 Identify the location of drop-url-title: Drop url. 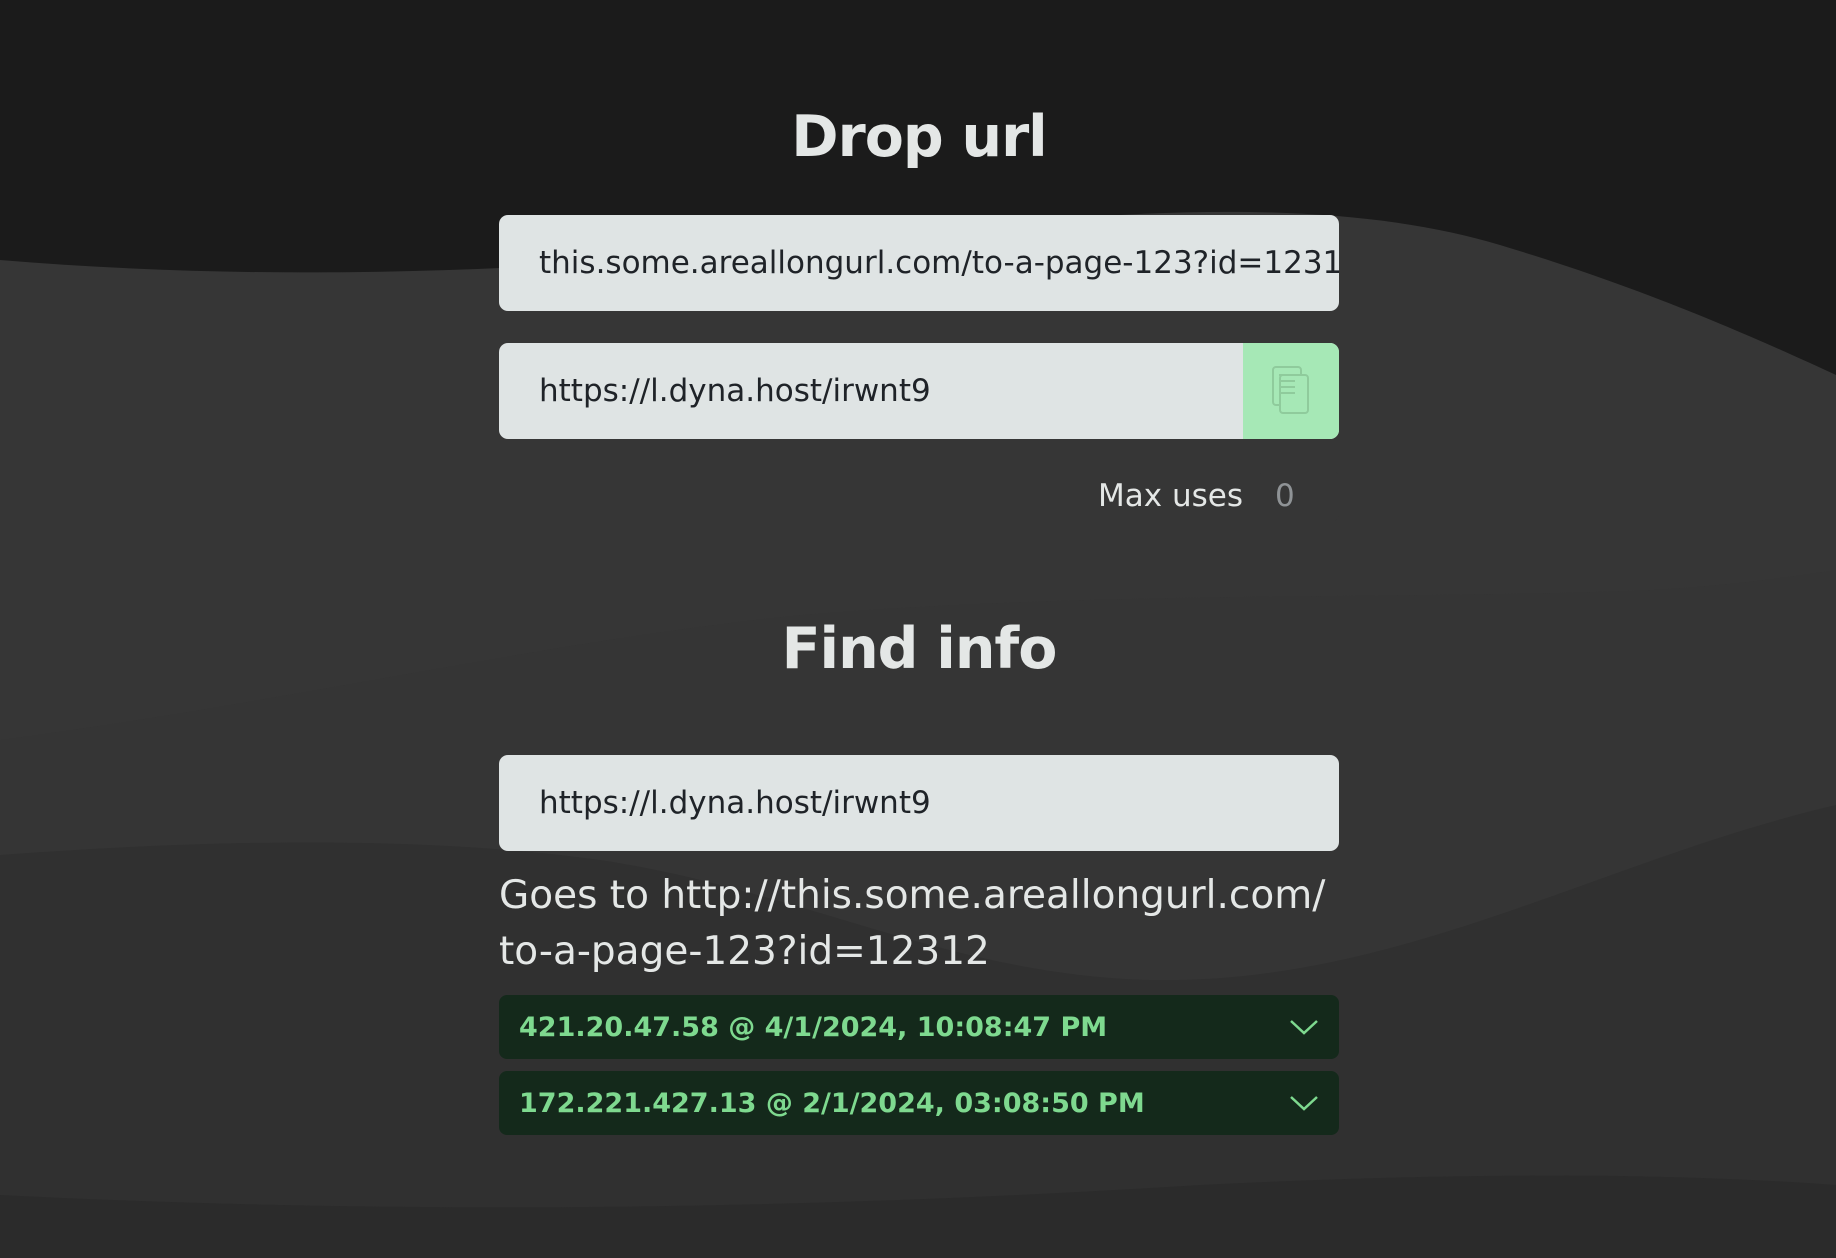
(919, 137).